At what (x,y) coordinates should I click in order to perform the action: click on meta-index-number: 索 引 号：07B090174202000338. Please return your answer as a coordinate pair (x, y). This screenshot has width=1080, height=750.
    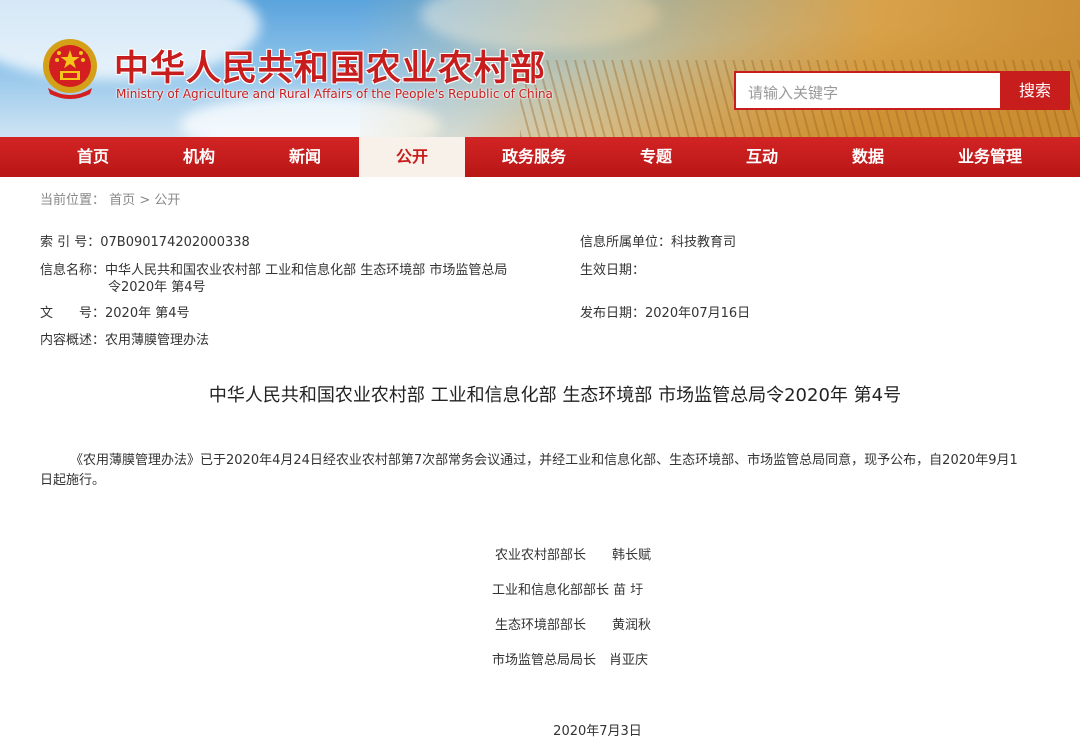
    Looking at the image, I should click on (145, 242).